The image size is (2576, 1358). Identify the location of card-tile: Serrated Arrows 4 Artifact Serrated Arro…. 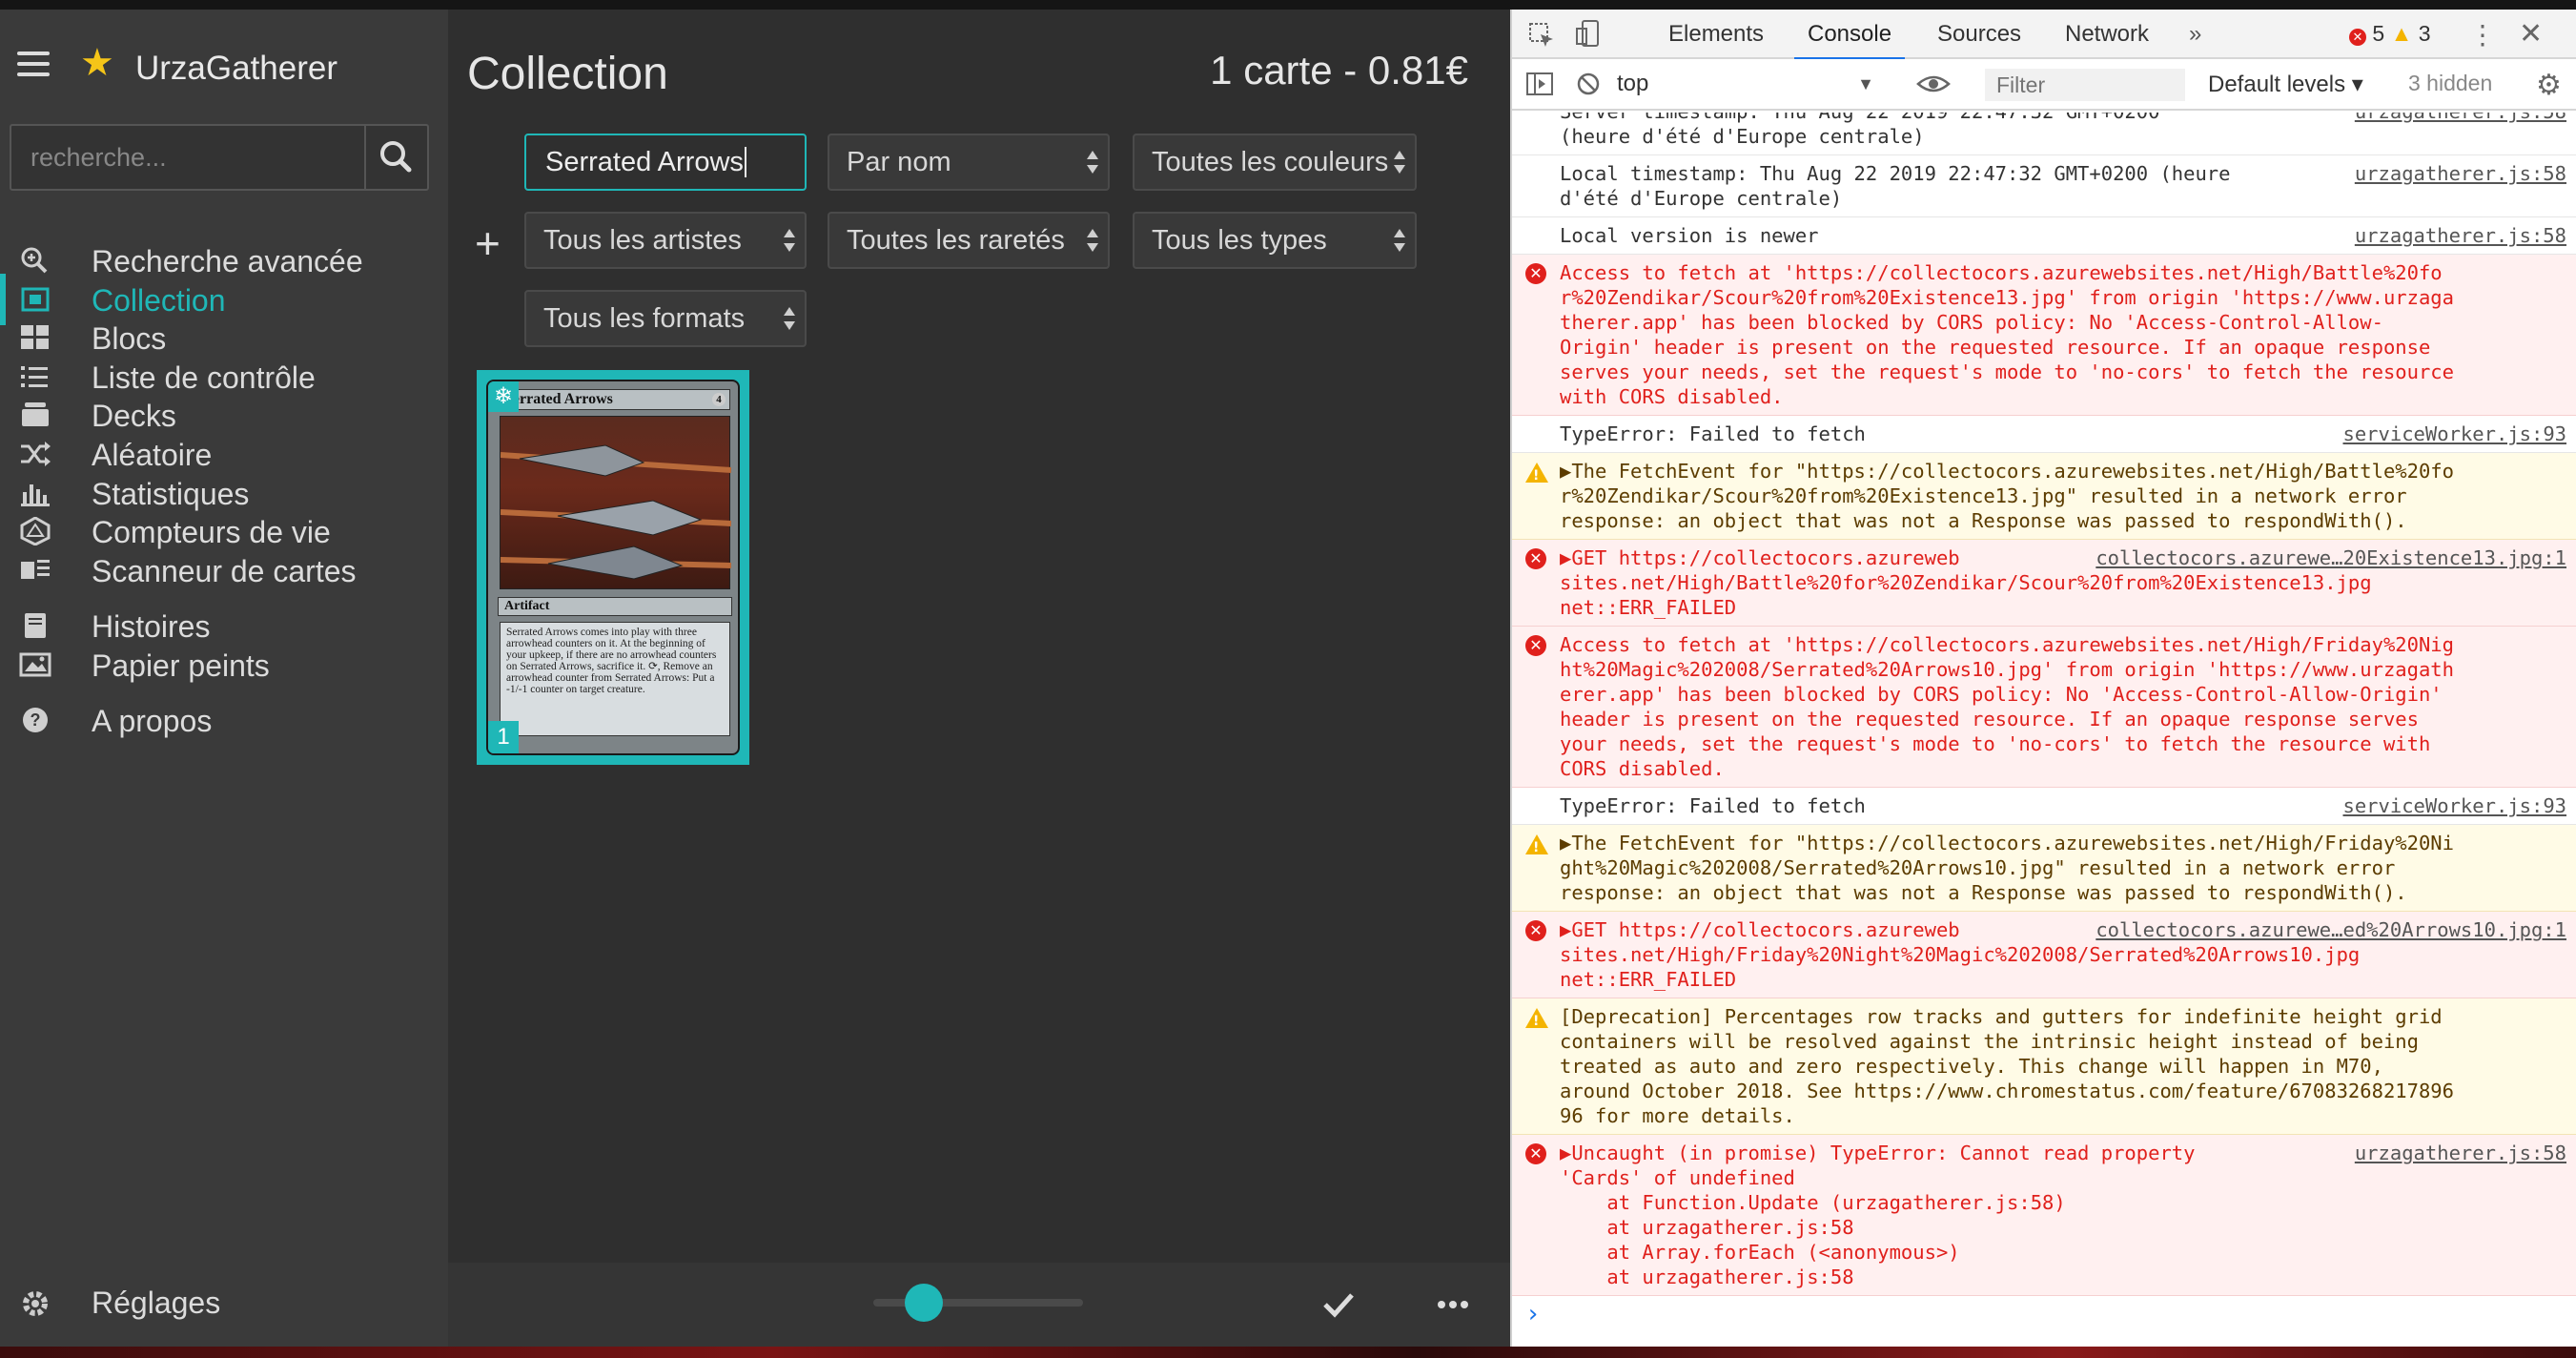
(613, 567).